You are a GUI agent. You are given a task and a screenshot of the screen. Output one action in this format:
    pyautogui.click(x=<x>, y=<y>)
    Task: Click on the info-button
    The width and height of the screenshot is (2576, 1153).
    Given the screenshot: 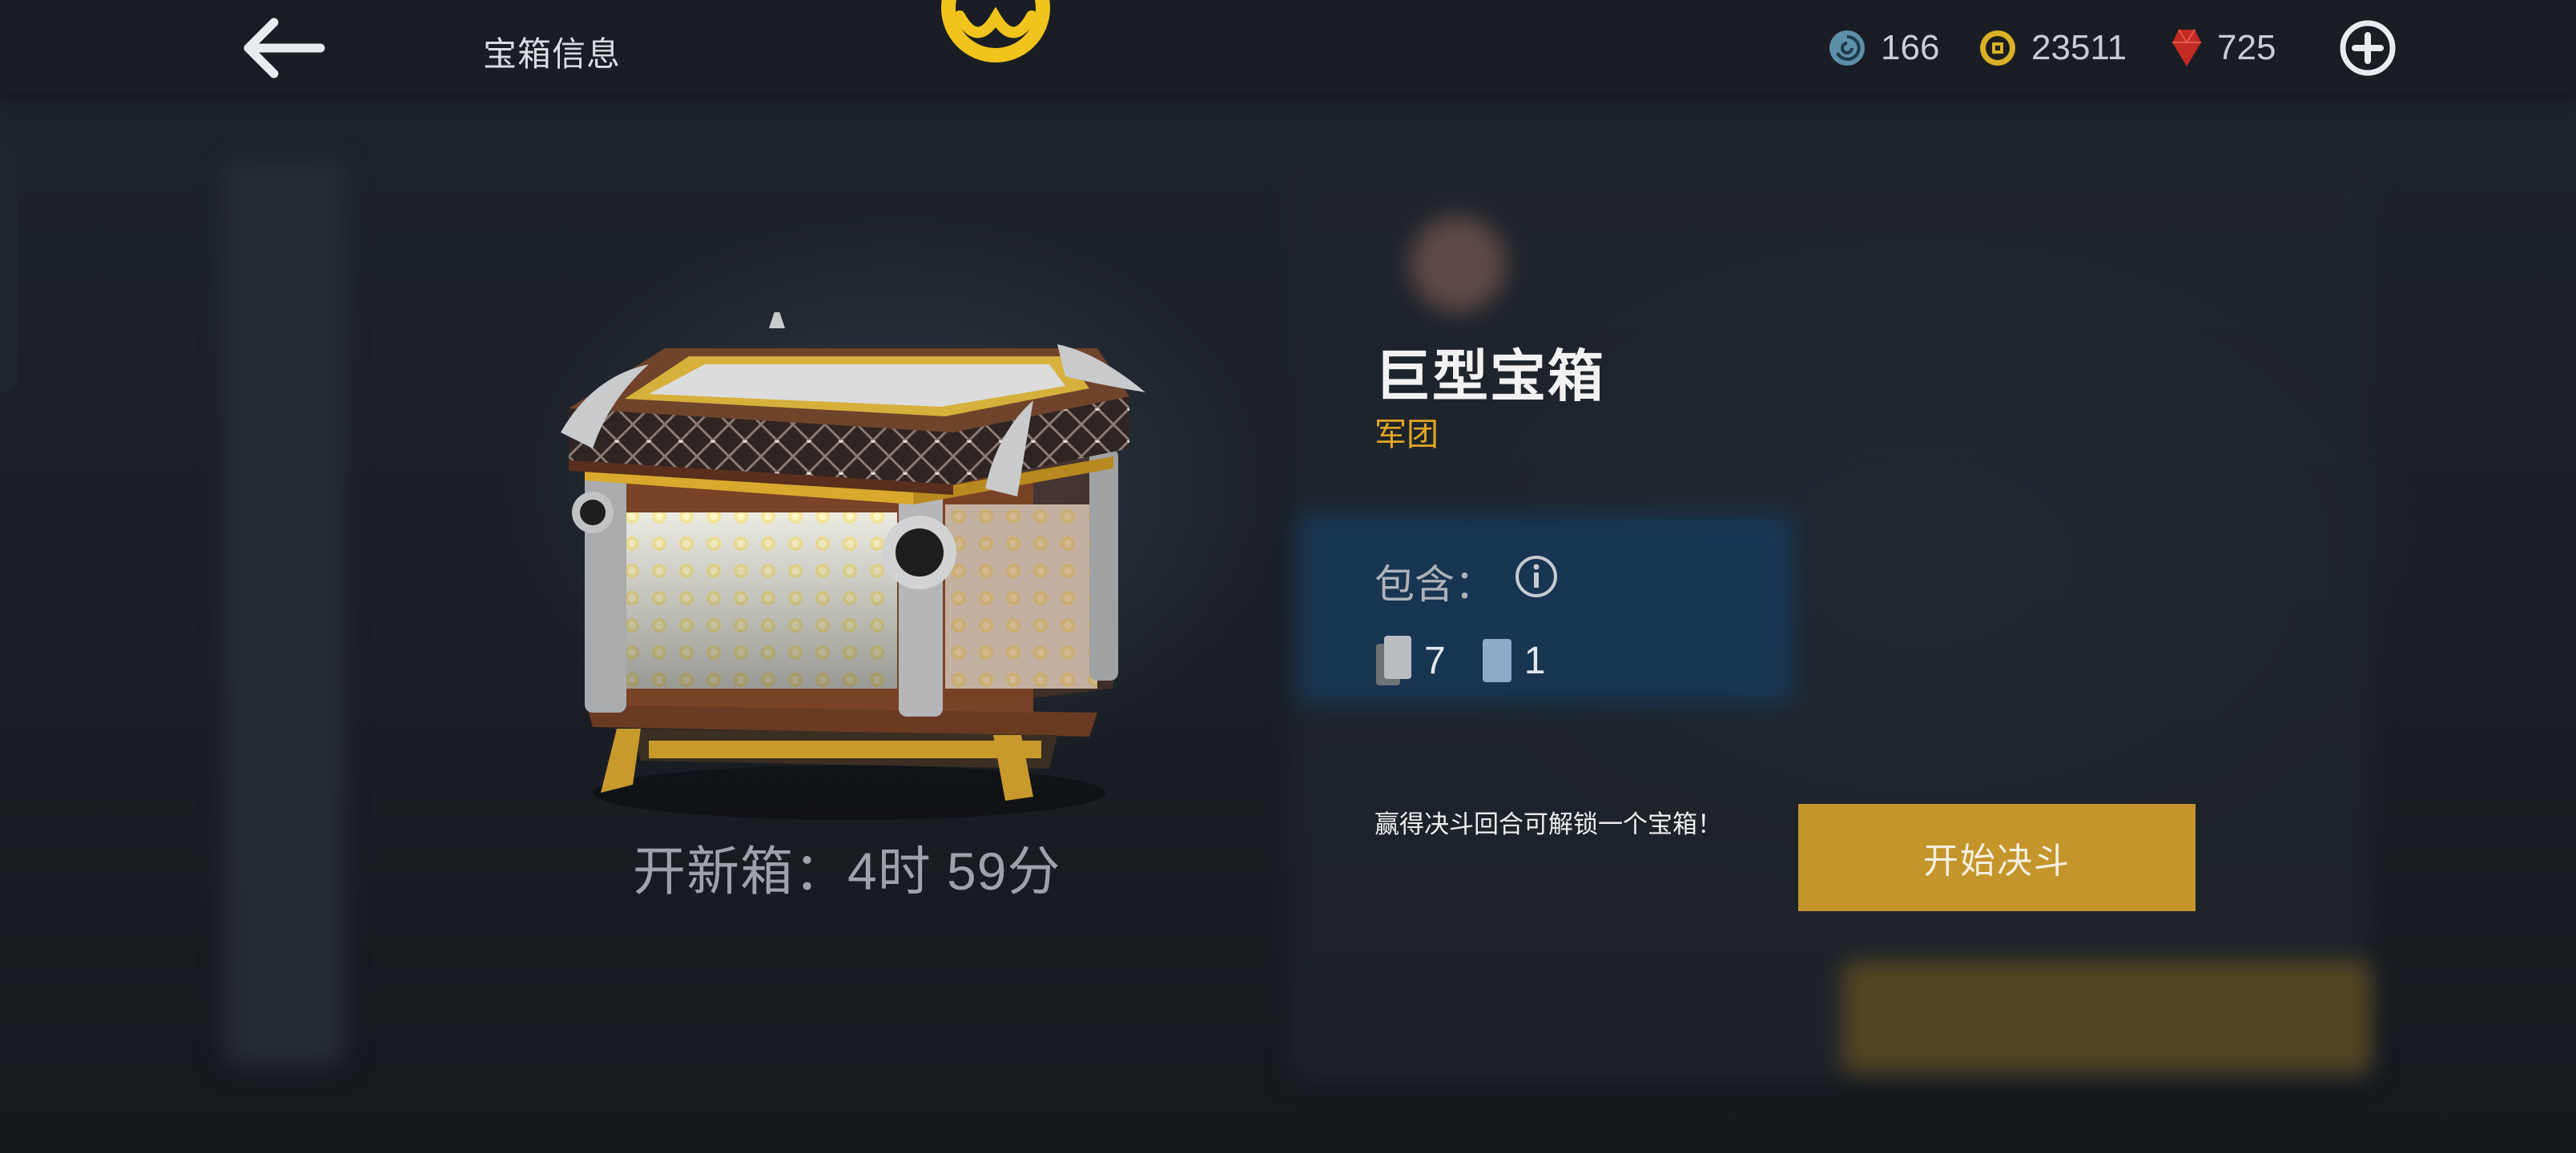 What is the action you would take?
    pyautogui.click(x=1537, y=576)
    